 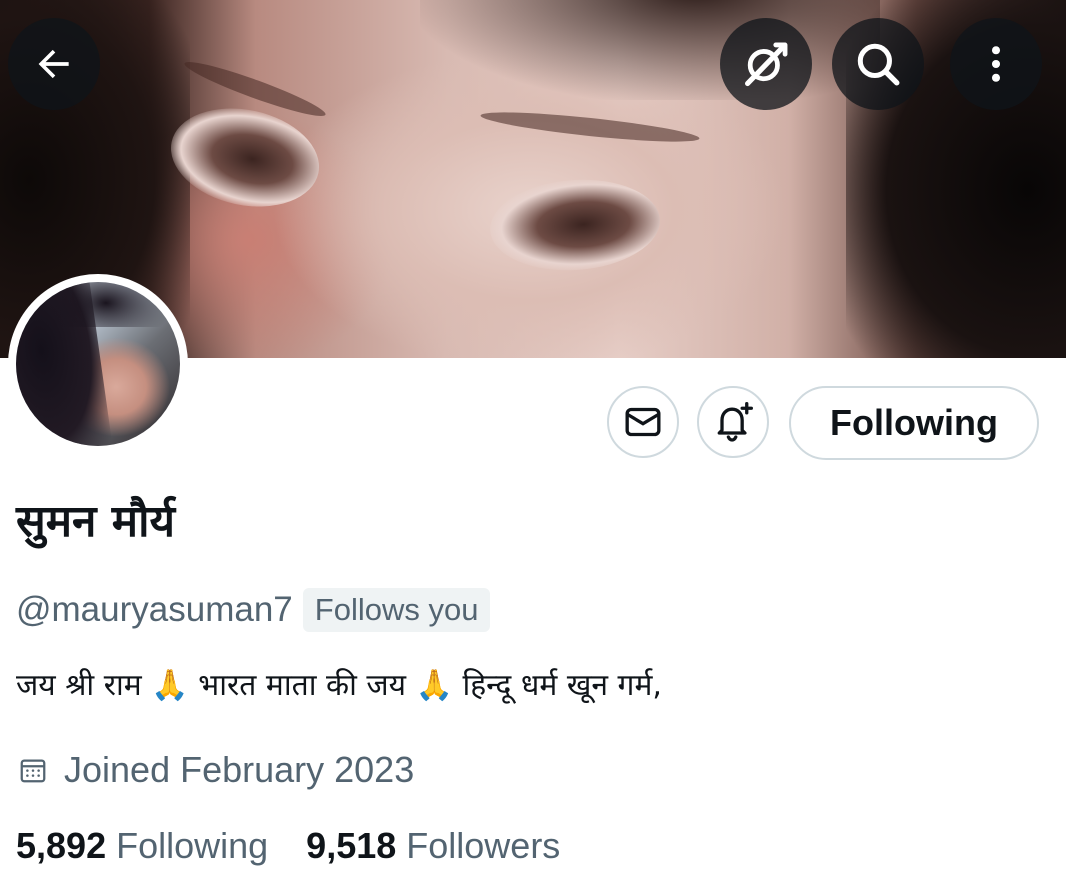 I want to click on grok-button, so click(x=766, y=64).